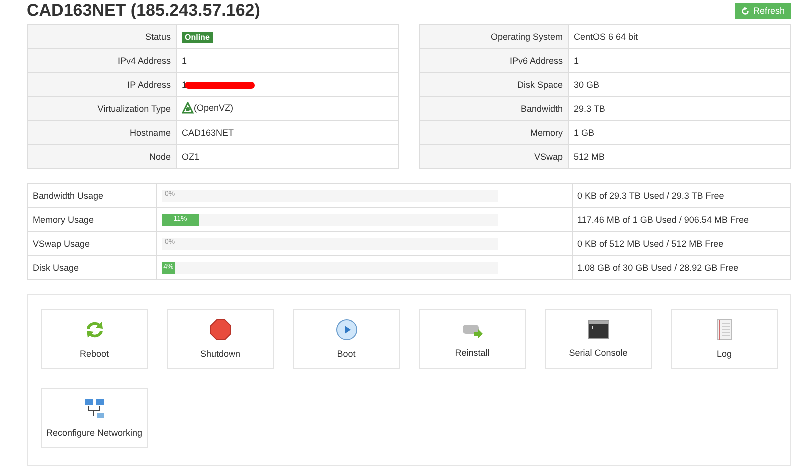 The width and height of the screenshot is (799, 473). Describe the element at coordinates (599, 330) in the screenshot. I see `terminal-icon` at that location.